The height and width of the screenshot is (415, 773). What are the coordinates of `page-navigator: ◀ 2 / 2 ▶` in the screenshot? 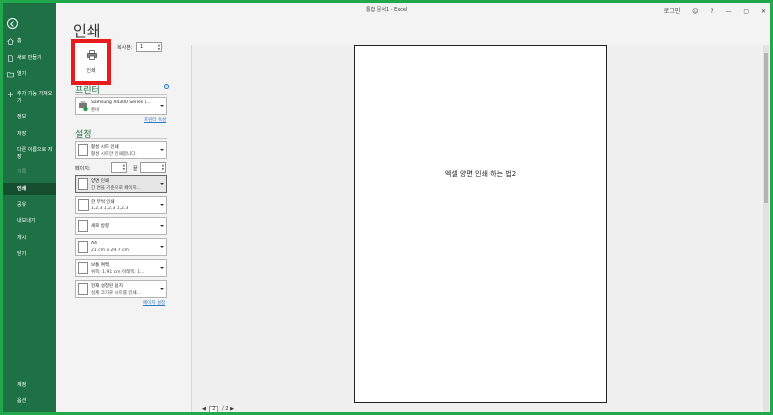 It's located at (218, 409).